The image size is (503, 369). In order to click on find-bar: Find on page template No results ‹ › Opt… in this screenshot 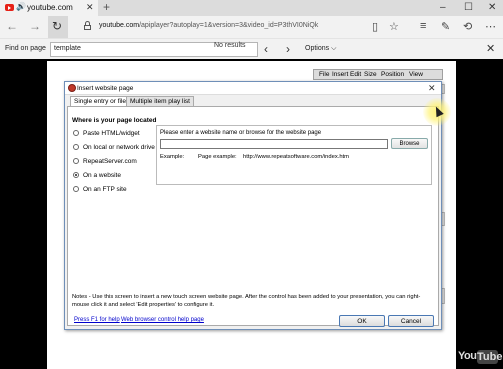, I will do `click(251, 48)`.